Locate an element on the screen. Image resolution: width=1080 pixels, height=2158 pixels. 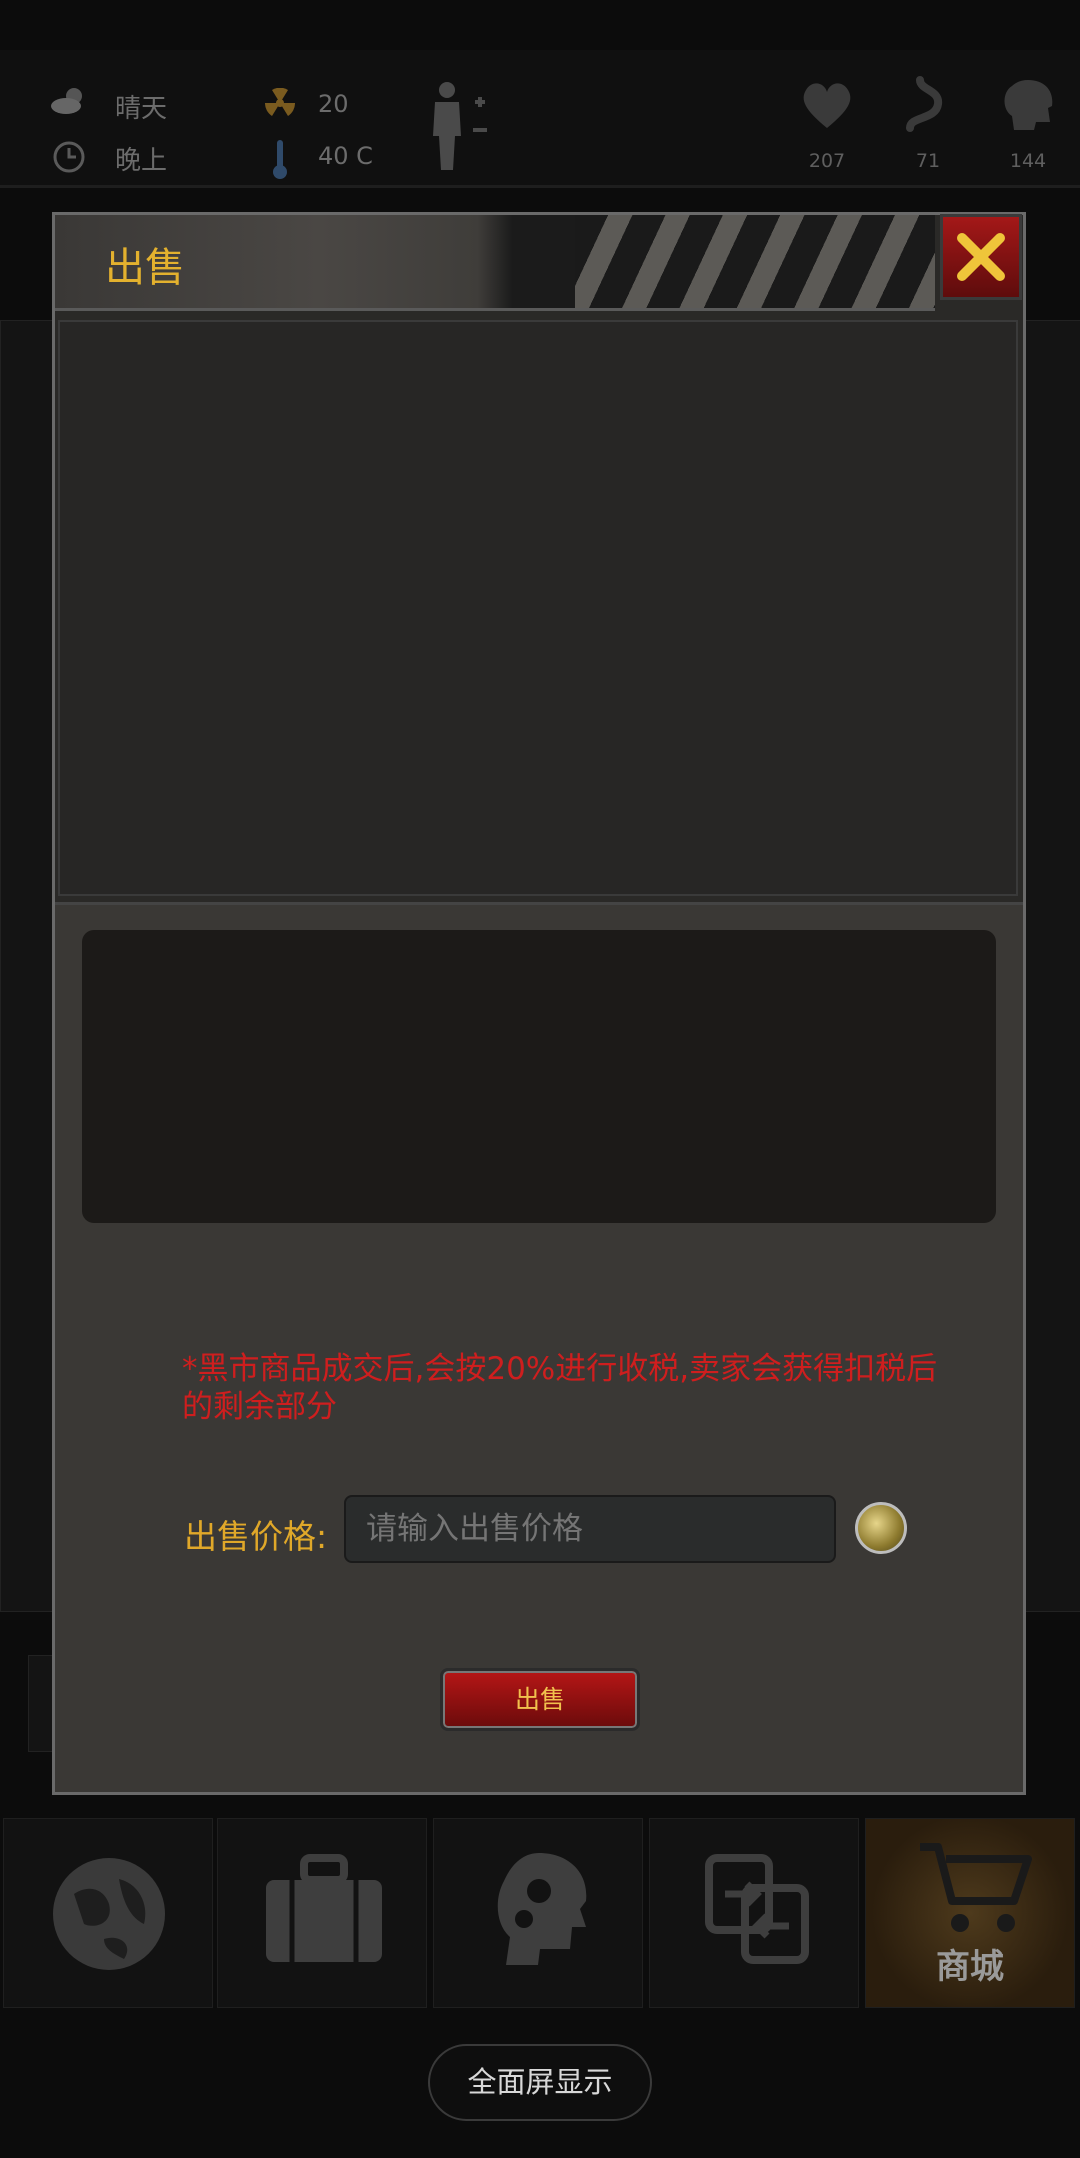
nav-inventory is located at coordinates (322, 1913).